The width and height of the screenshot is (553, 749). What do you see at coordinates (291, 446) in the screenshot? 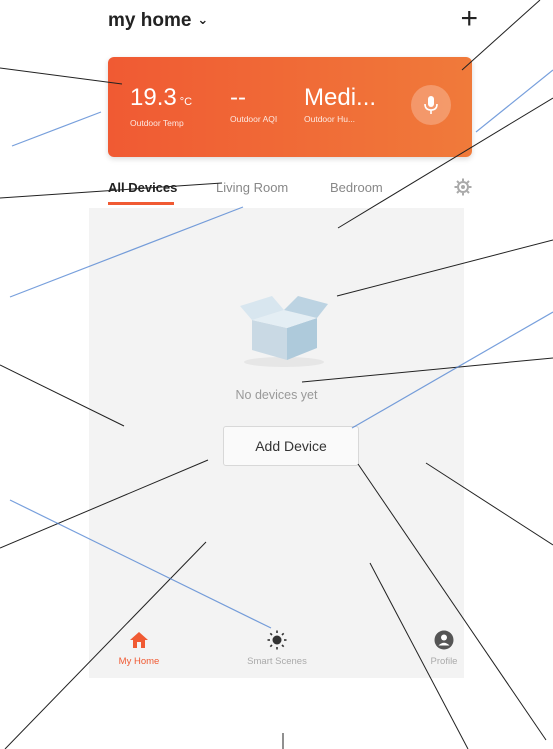
I see `add-device-button: Add Device` at bounding box center [291, 446].